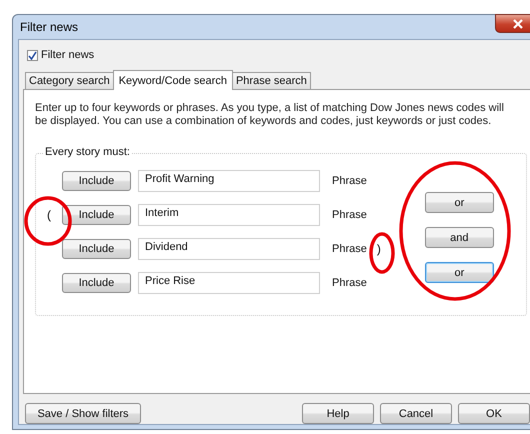 This screenshot has height=434, width=530. Describe the element at coordinates (378, 249) in the screenshot. I see `close-bracket: )` at that location.